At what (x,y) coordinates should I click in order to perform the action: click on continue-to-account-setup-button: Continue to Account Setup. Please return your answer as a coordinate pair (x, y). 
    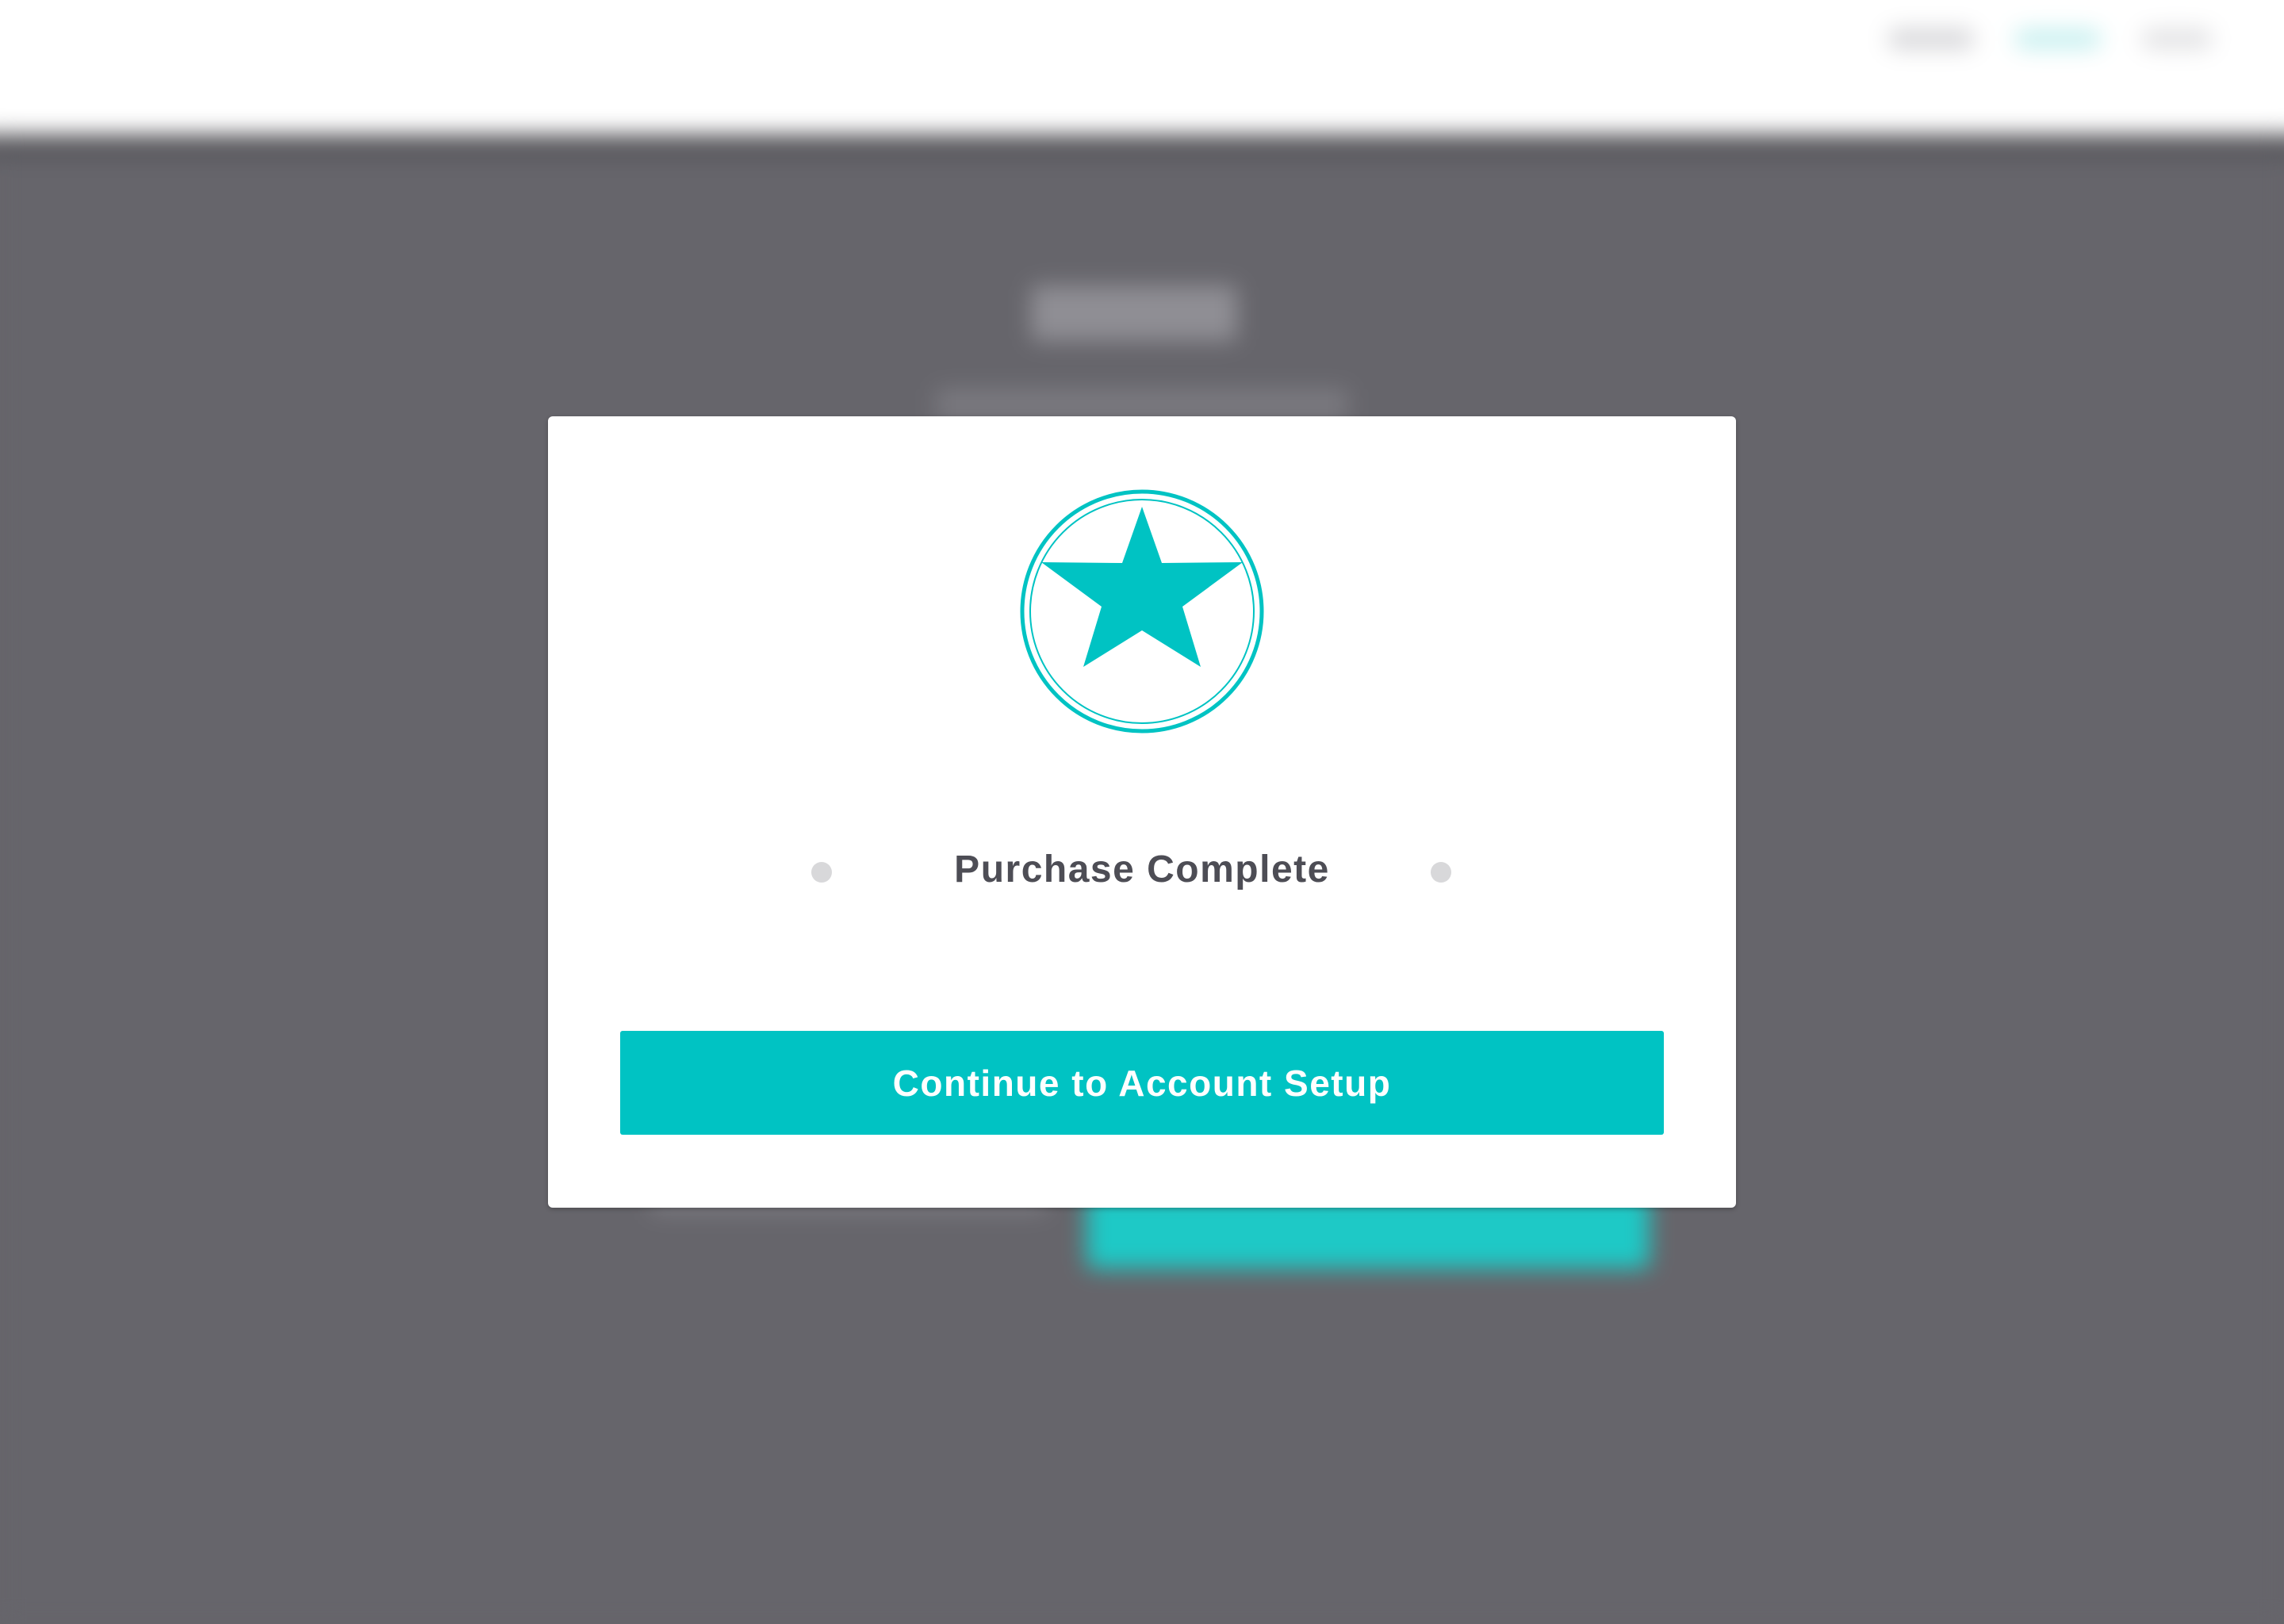
    Looking at the image, I should click on (1142, 1083).